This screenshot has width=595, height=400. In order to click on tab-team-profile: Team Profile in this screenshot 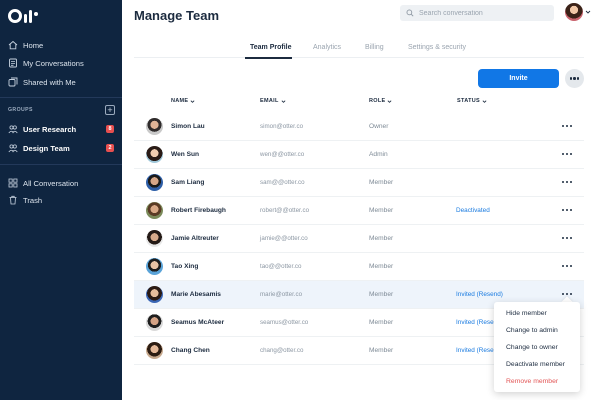, I will do `click(271, 47)`.